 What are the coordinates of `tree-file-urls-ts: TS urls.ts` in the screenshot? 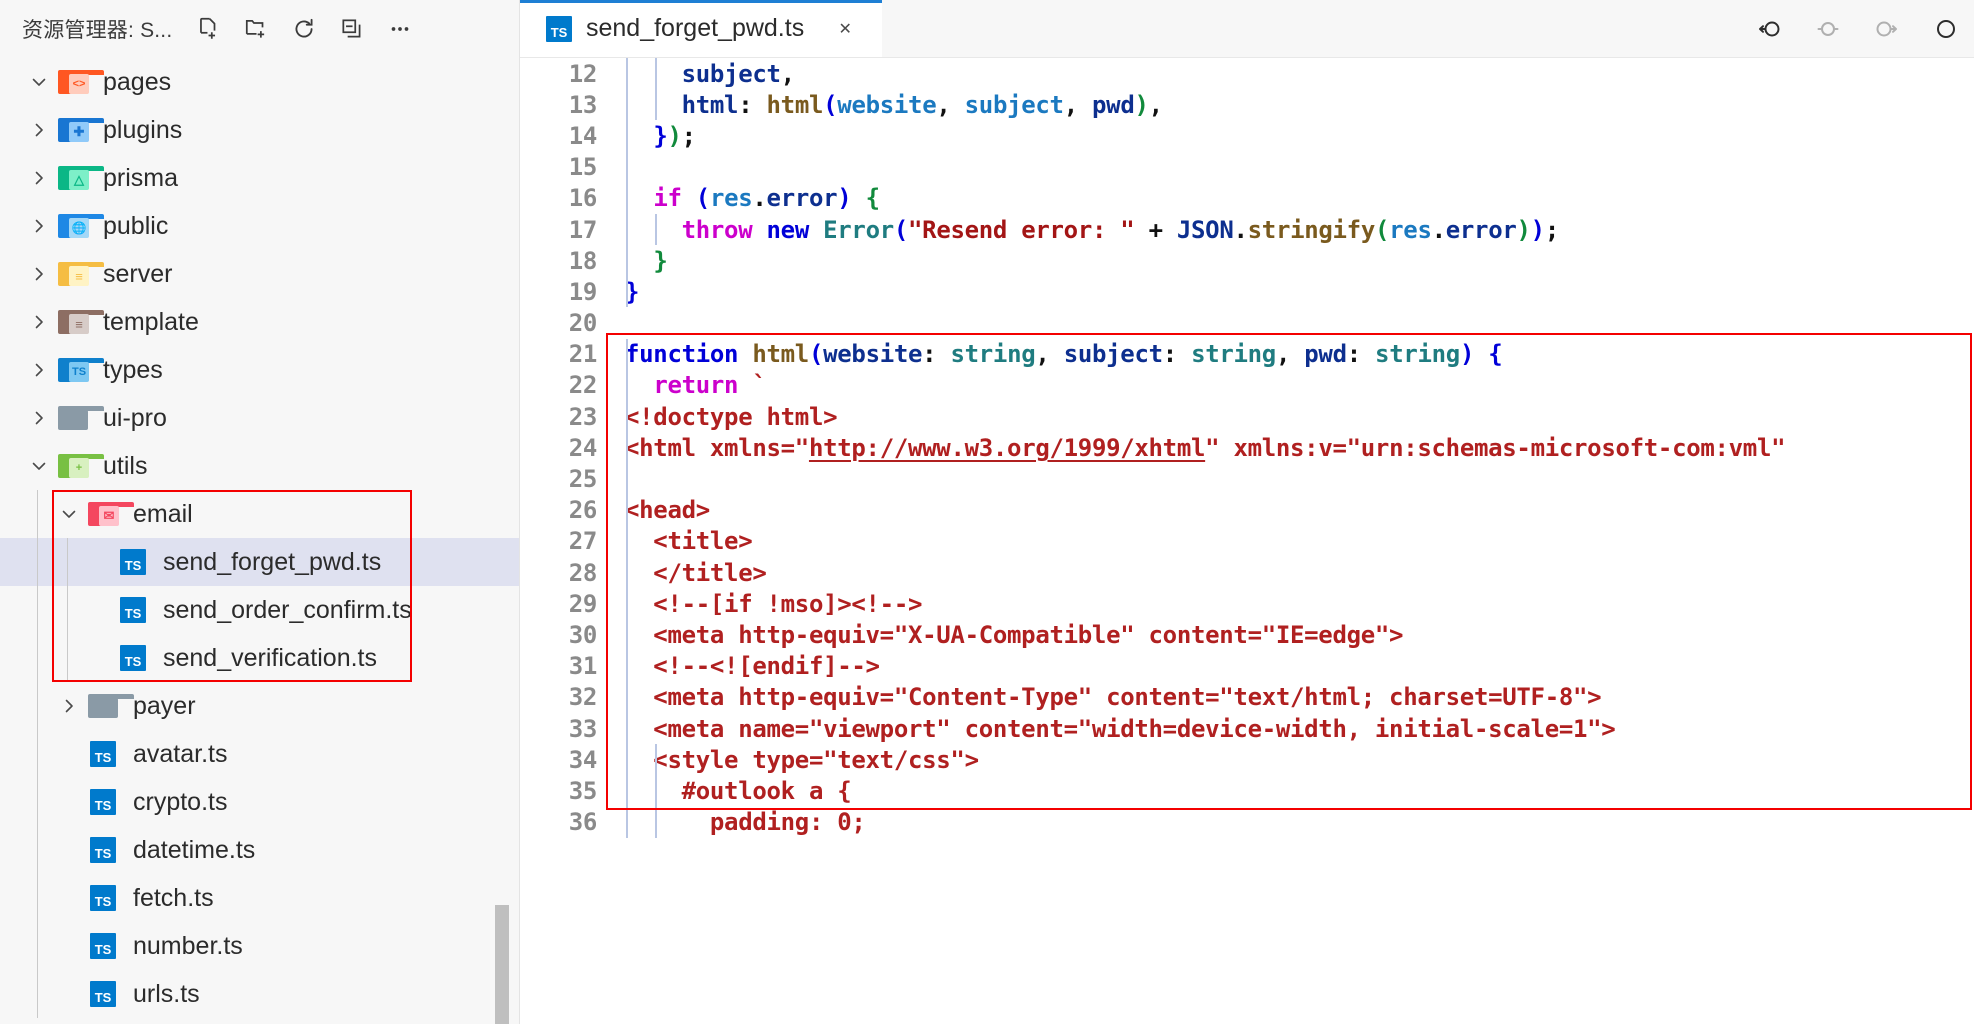 It's located at (259, 994).